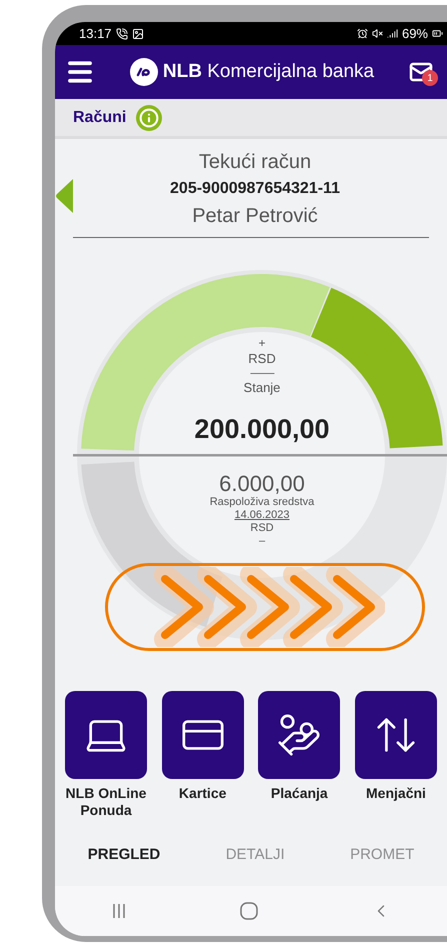 The width and height of the screenshot is (447, 945). I want to click on shortcut-label: NLB OnLine Ponuda, so click(106, 802).